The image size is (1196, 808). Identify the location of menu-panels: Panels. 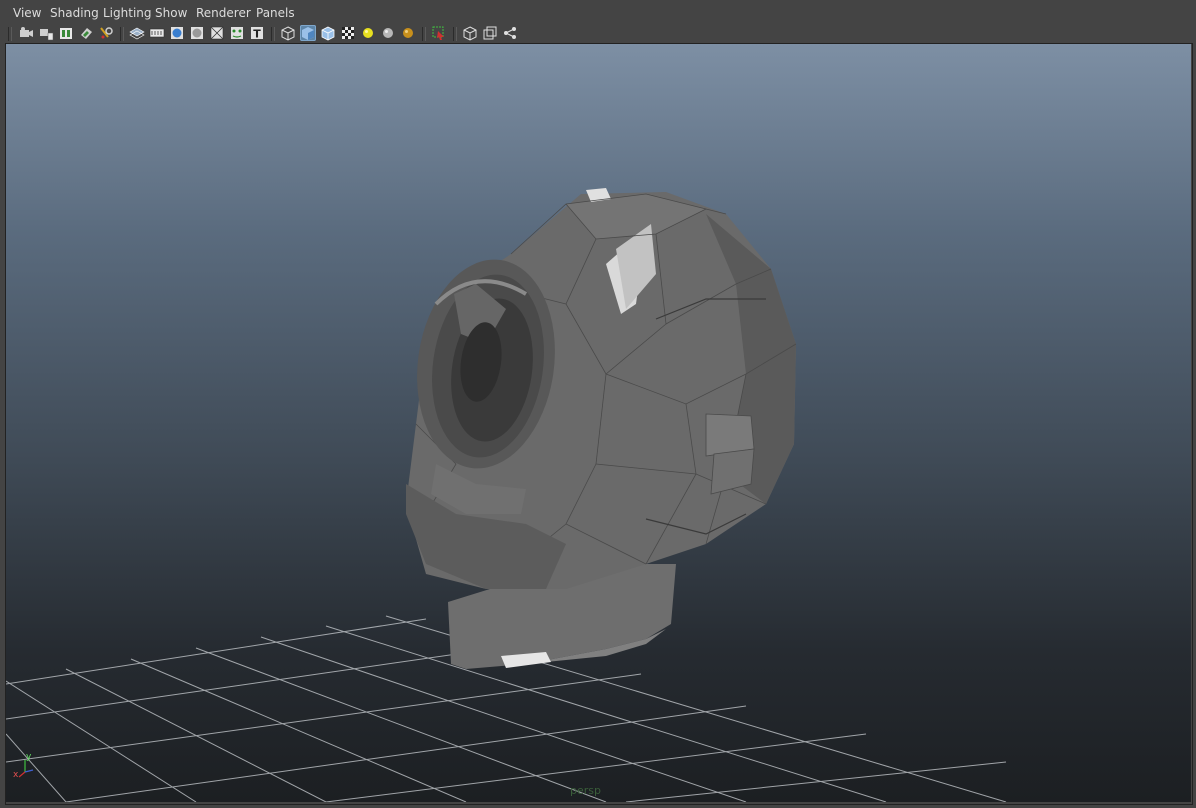
(275, 13).